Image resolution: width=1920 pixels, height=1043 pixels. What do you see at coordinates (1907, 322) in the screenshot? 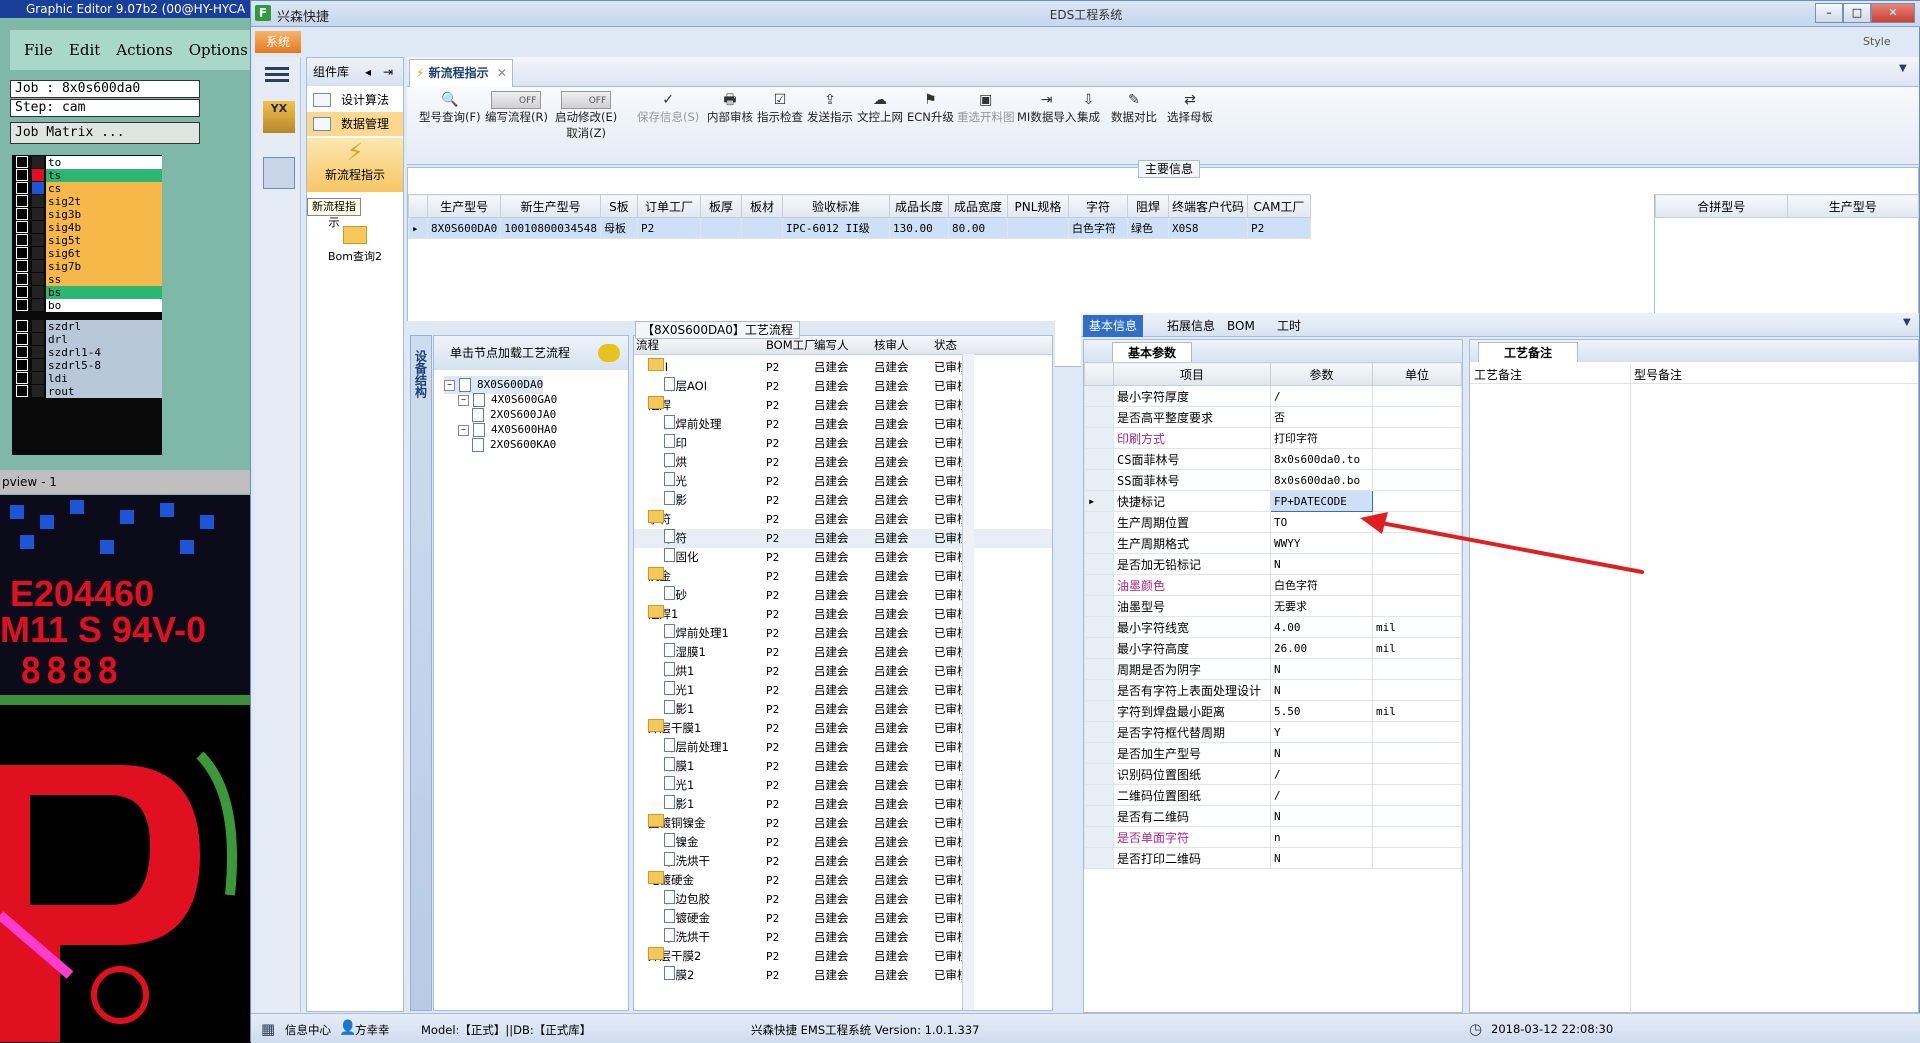
I see `panel-dropdown-icon: ▼` at bounding box center [1907, 322].